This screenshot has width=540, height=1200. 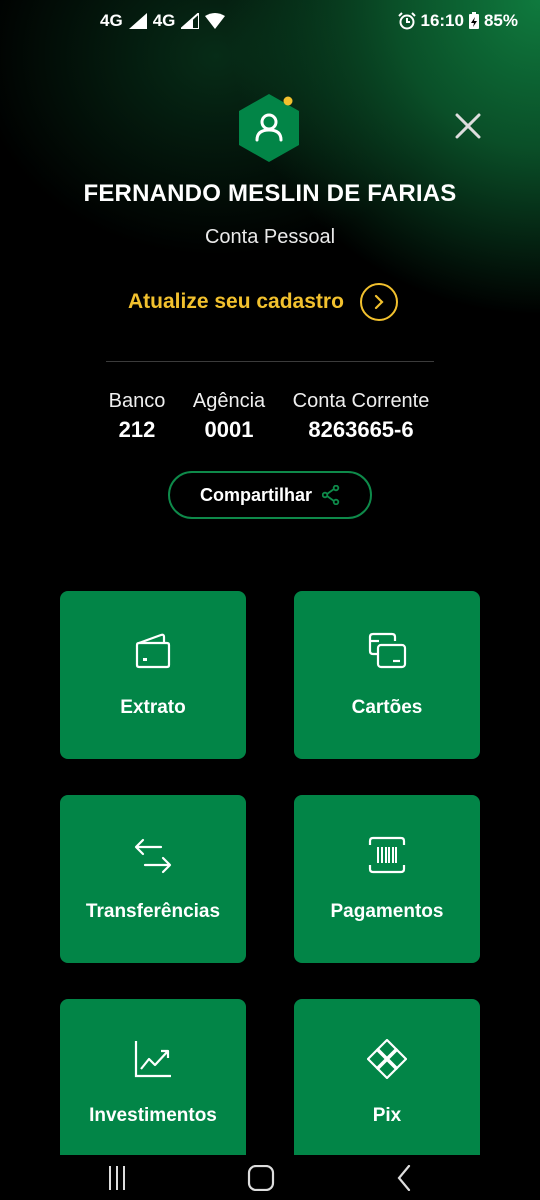 I want to click on back-icon, so click(x=405, y=1178).